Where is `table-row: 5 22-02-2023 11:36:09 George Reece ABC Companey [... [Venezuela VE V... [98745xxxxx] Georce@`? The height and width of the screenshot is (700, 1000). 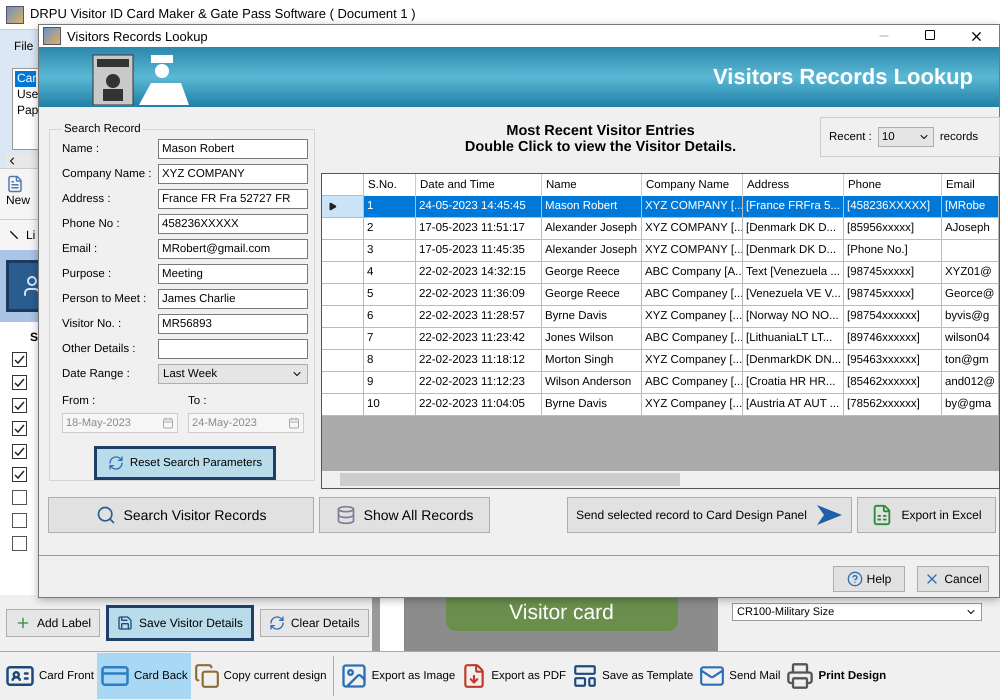
table-row: 5 22-02-2023 11:36:09 George Reece ABC Companey [... [Venezuela VE V... [98745xxxxx] Georce@ is located at coordinates (660, 295).